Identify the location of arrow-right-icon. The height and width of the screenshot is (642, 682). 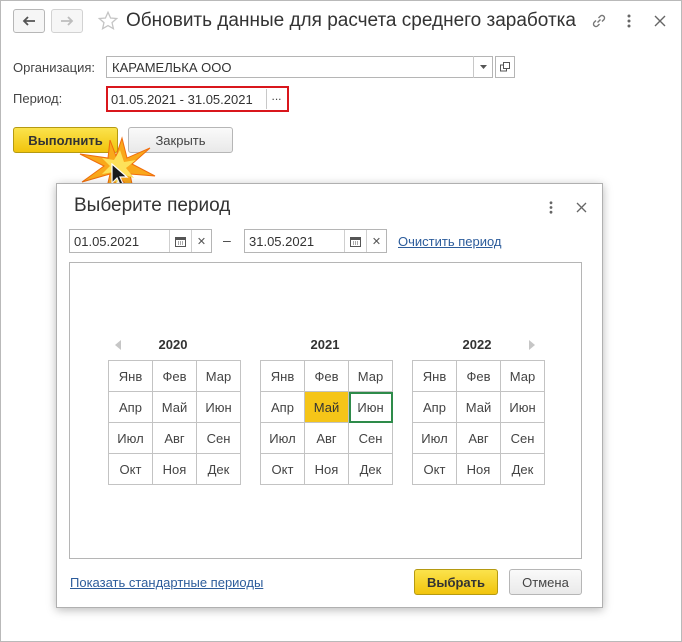
(67, 21).